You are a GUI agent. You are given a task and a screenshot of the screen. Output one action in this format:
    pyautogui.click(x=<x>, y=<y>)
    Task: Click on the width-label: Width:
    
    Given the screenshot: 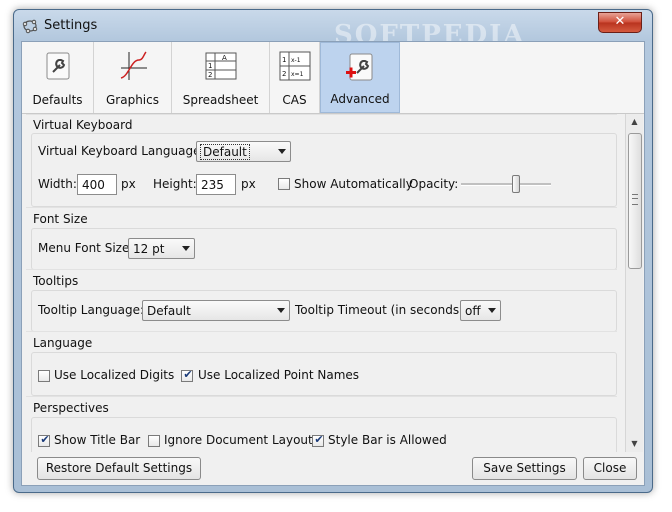 What is the action you would take?
    pyautogui.click(x=57, y=184)
    